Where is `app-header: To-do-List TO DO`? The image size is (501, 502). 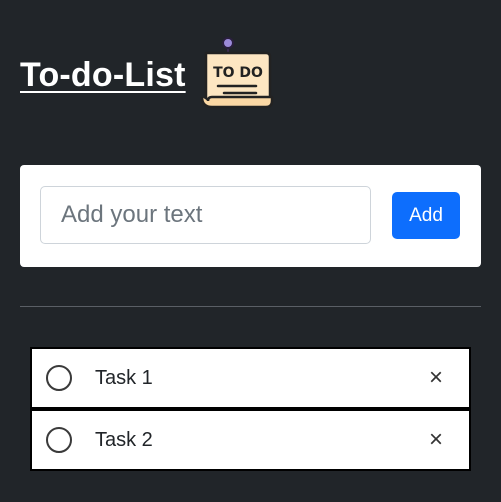 app-header: To-do-List TO DO is located at coordinates (149, 74).